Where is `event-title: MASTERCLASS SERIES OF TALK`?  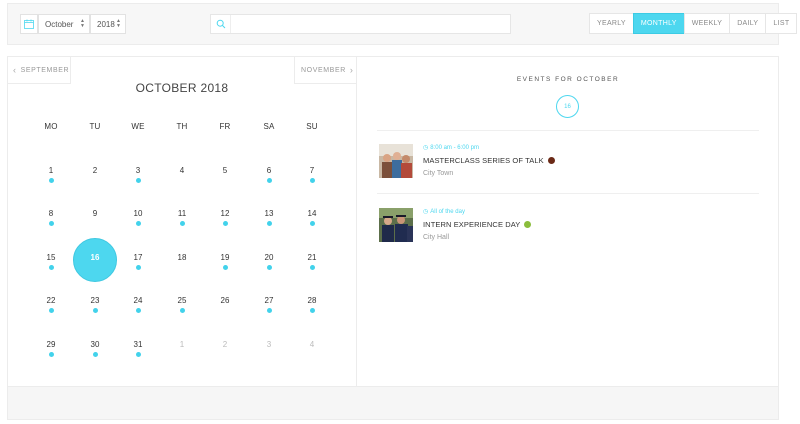 event-title: MASTERCLASS SERIES OF TALK is located at coordinates (489, 160).